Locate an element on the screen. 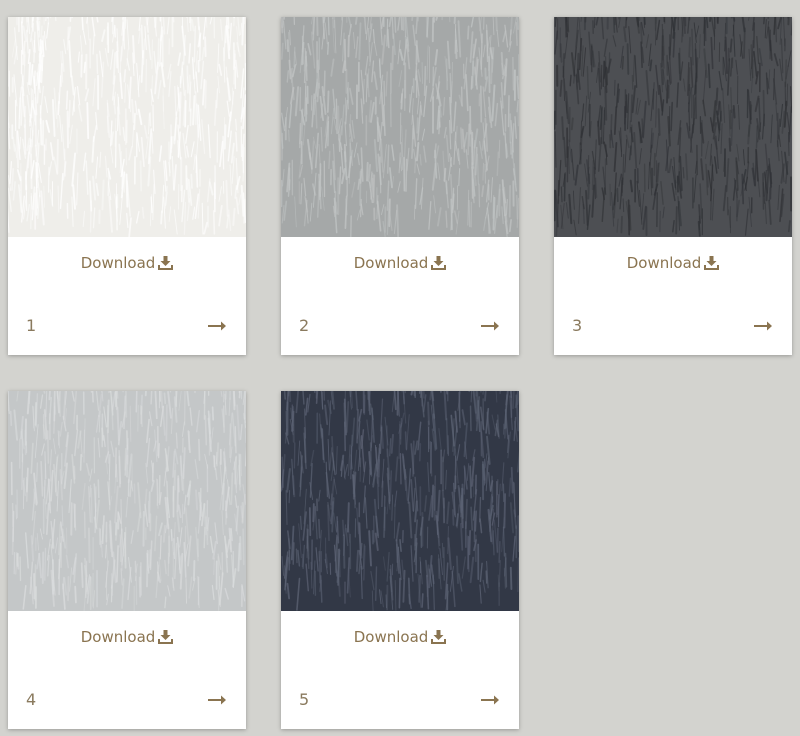 This screenshot has width=800, height=736. swatch-number: 3 is located at coordinates (577, 325).